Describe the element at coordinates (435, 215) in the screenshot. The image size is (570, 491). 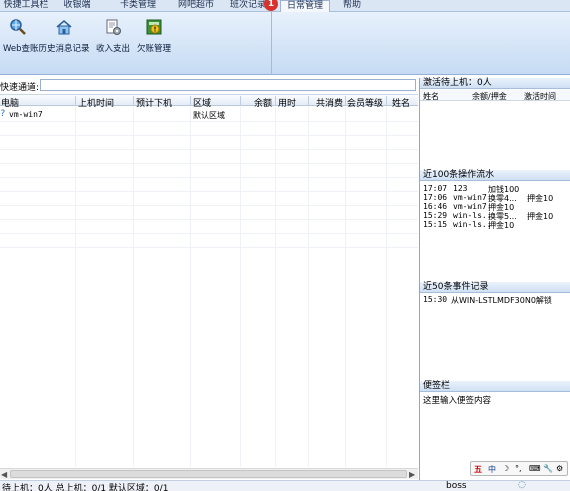
I see `op-time: 15:29` at that location.